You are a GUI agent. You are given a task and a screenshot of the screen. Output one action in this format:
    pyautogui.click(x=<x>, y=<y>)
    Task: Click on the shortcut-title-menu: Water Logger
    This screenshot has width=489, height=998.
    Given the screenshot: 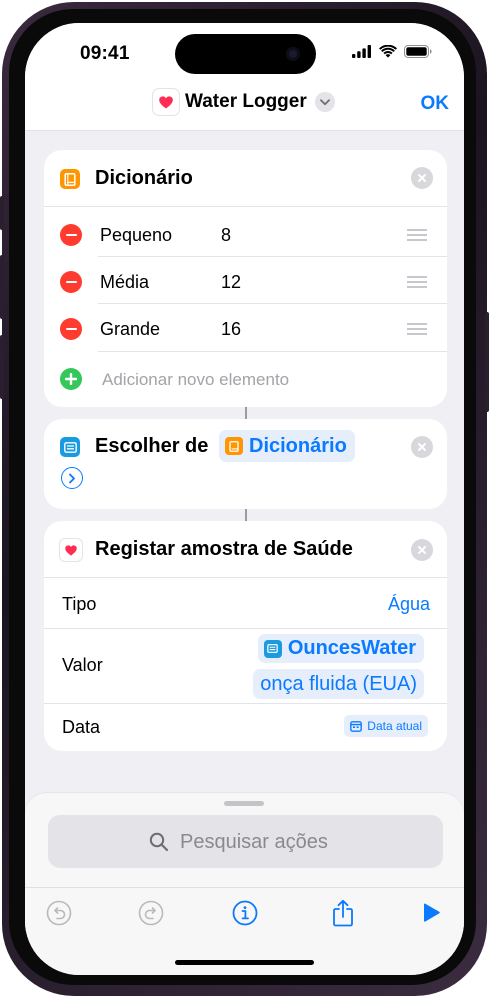 What is the action you would take?
    pyautogui.click(x=244, y=102)
    